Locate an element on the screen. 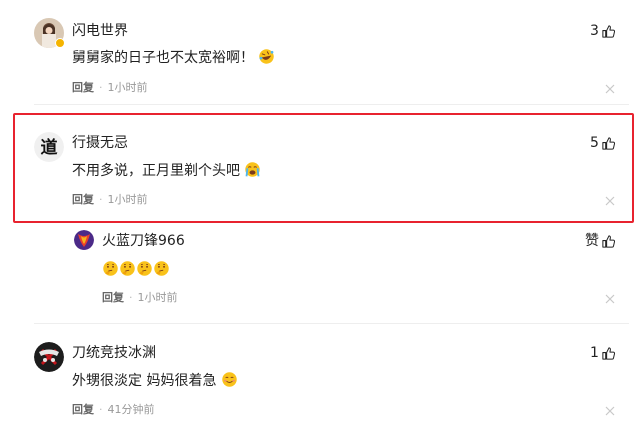 The width and height of the screenshot is (640, 440). comment-text: 外甥很淡定 妈妈很着急 is located at coordinates (155, 381).